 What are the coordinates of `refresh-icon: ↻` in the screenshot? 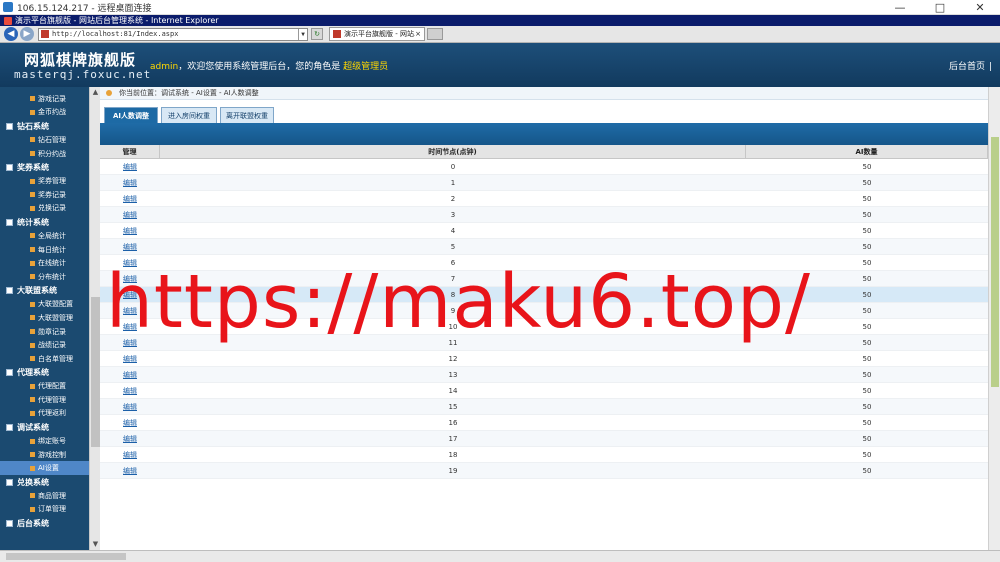 It's located at (317, 34).